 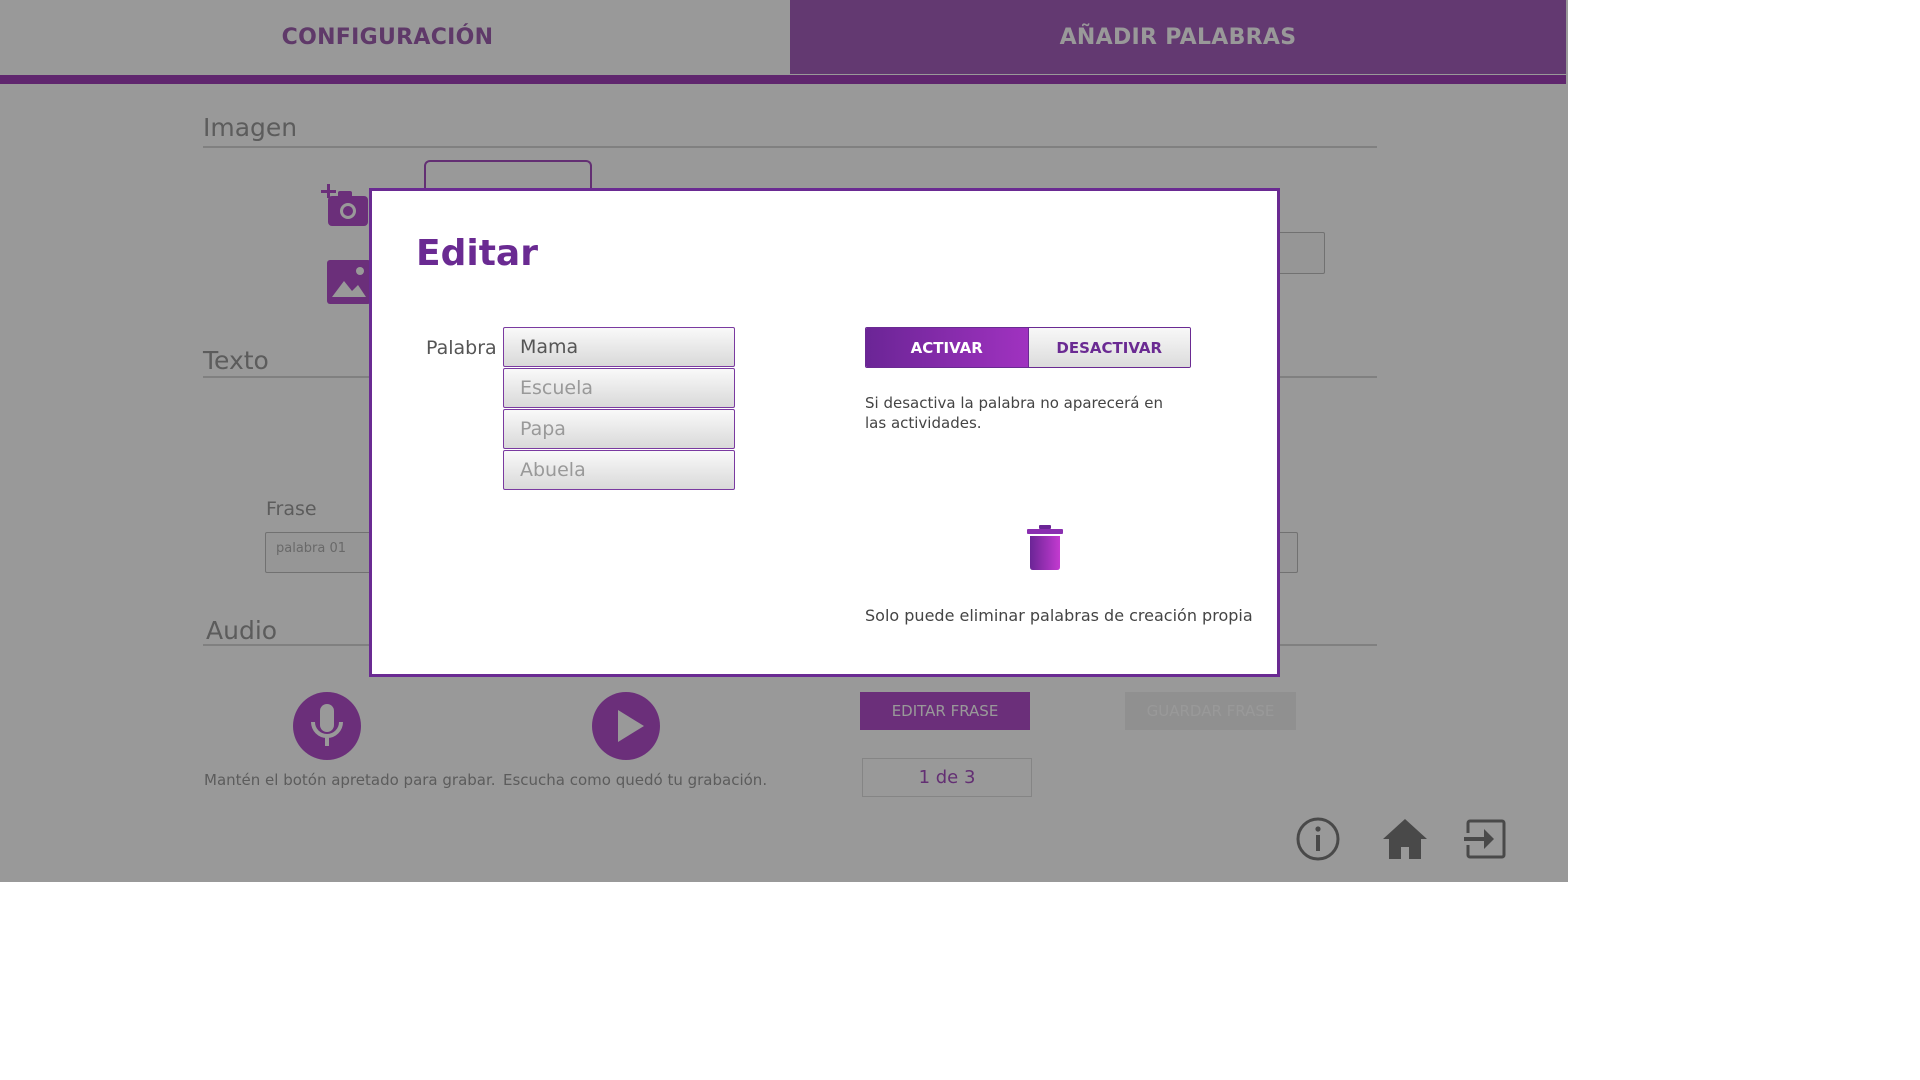 I want to click on word-option-papa: Papa, so click(x=619, y=429).